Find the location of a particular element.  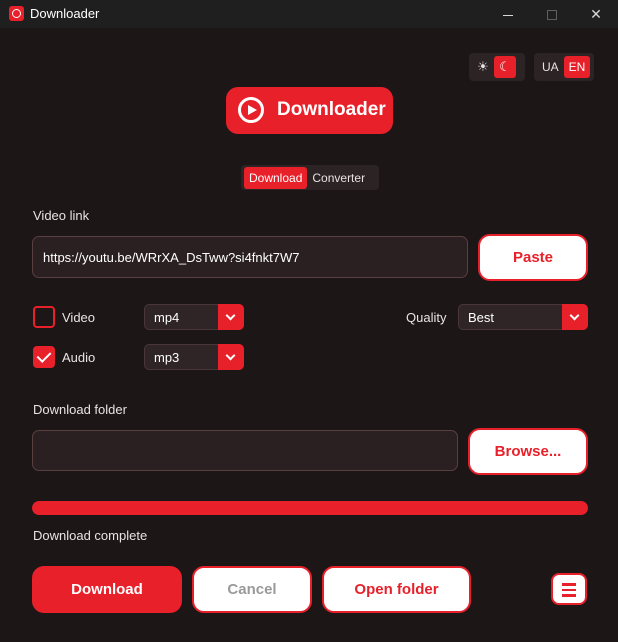

quality-label: Quality is located at coordinates (426, 317).